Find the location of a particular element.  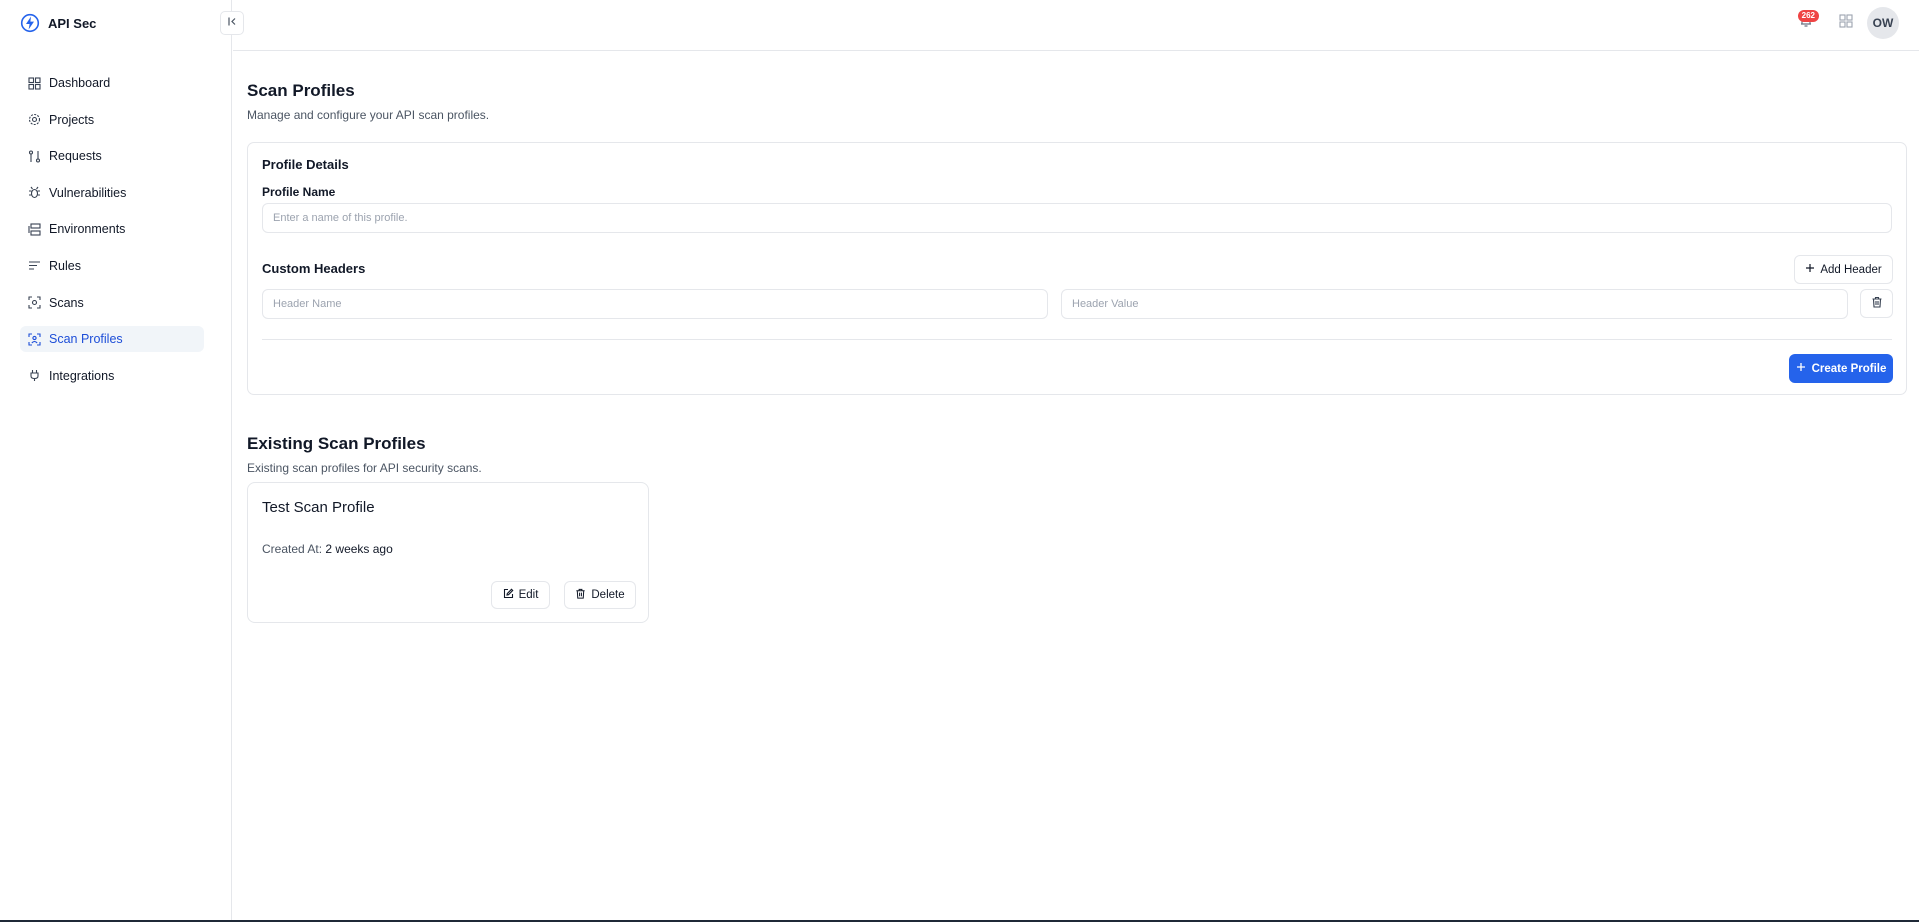

notification-count-badge: 262 is located at coordinates (1808, 16).